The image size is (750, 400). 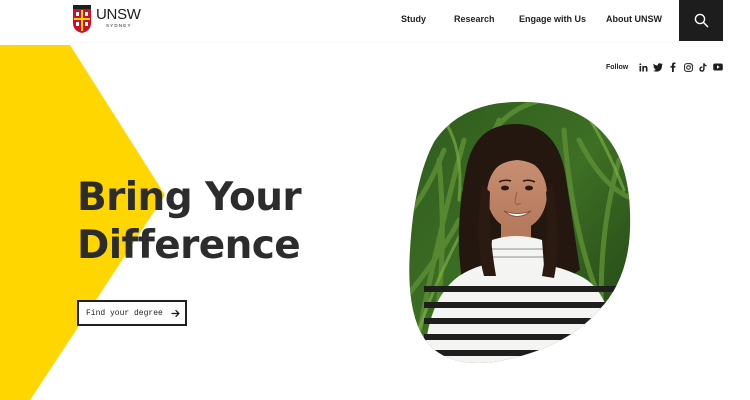 I want to click on find-your-degree-label: Find your degree, so click(x=124, y=313).